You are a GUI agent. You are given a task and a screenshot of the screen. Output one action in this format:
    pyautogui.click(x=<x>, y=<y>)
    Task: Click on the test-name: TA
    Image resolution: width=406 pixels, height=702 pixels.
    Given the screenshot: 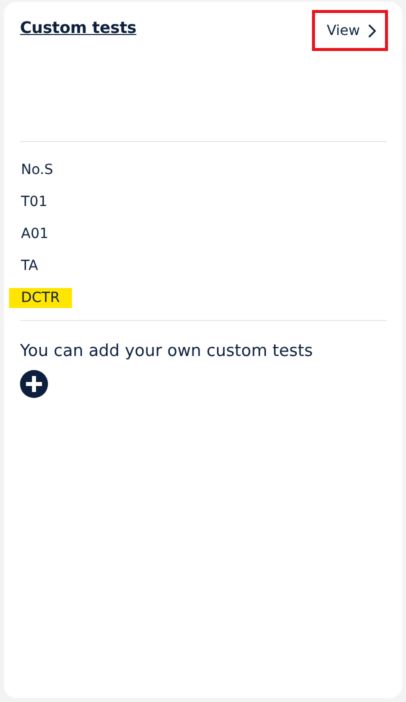 What is the action you would take?
    pyautogui.click(x=30, y=266)
    